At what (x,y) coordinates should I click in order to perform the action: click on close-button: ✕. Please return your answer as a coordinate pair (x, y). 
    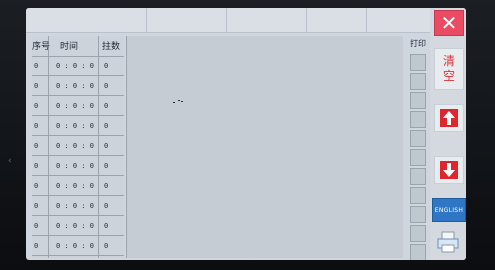
    Looking at the image, I should click on (449, 23).